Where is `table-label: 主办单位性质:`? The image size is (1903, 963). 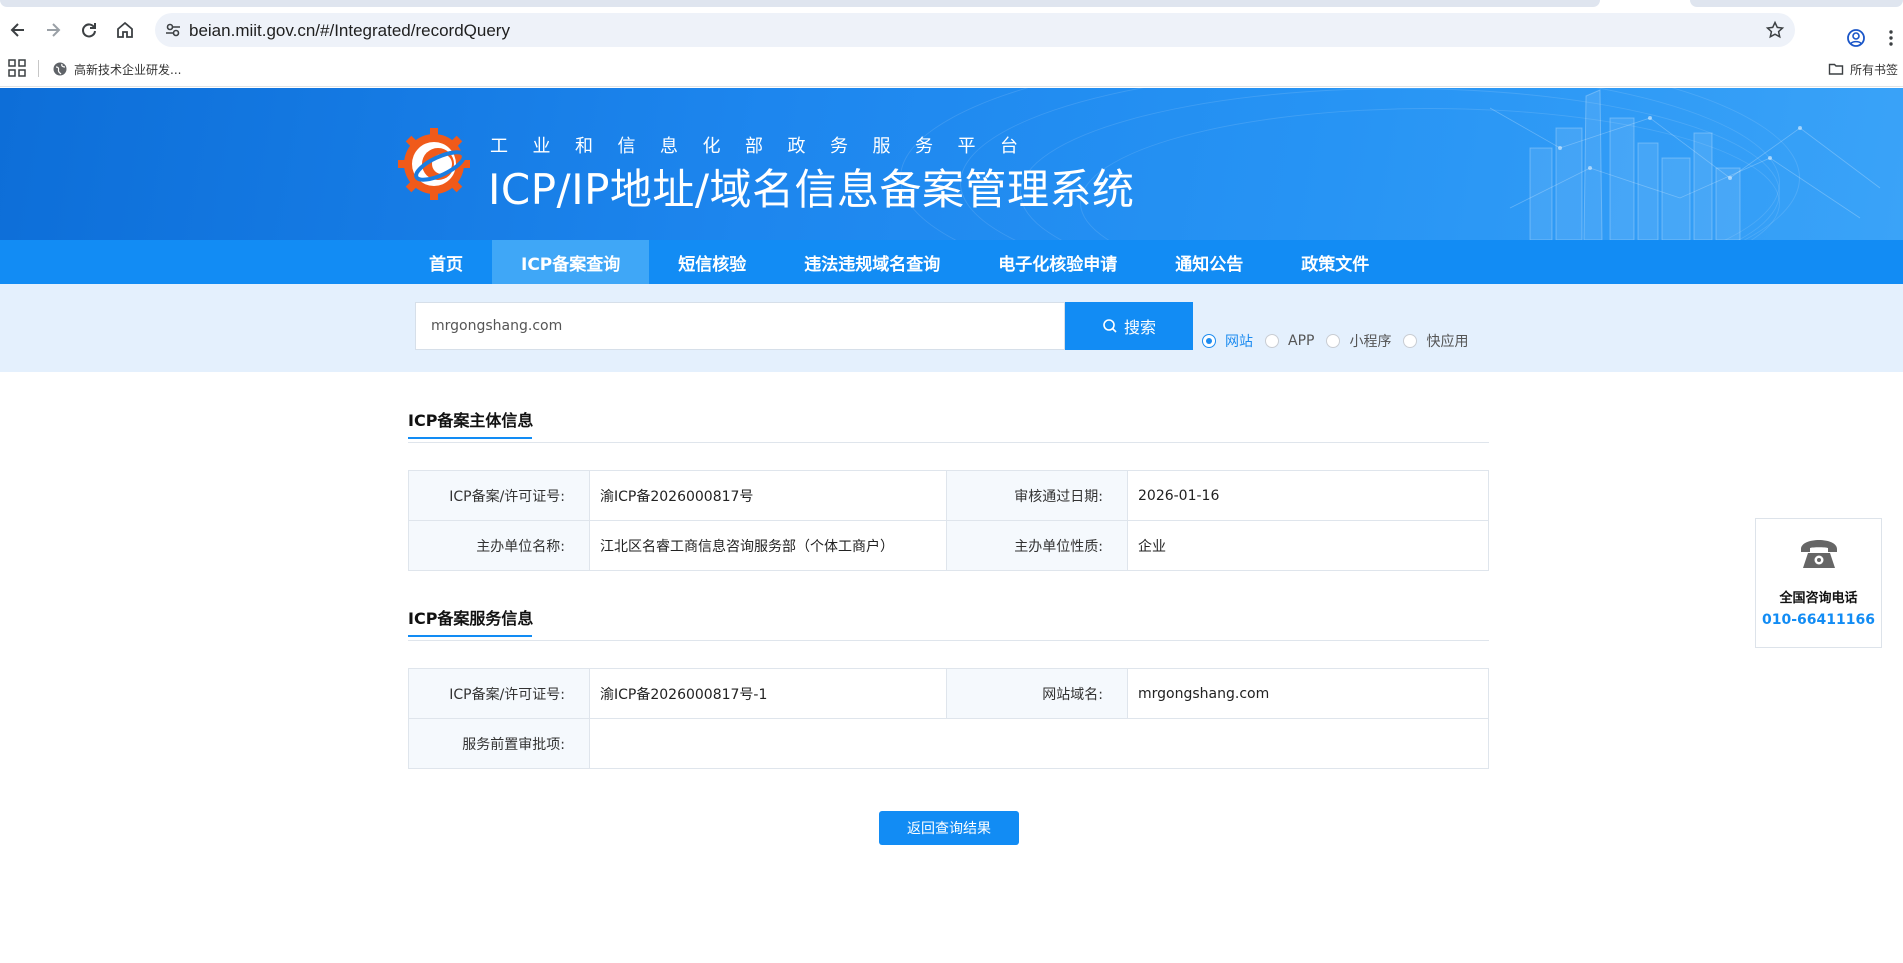
table-label: 主办单位性质: is located at coordinates (1037, 545).